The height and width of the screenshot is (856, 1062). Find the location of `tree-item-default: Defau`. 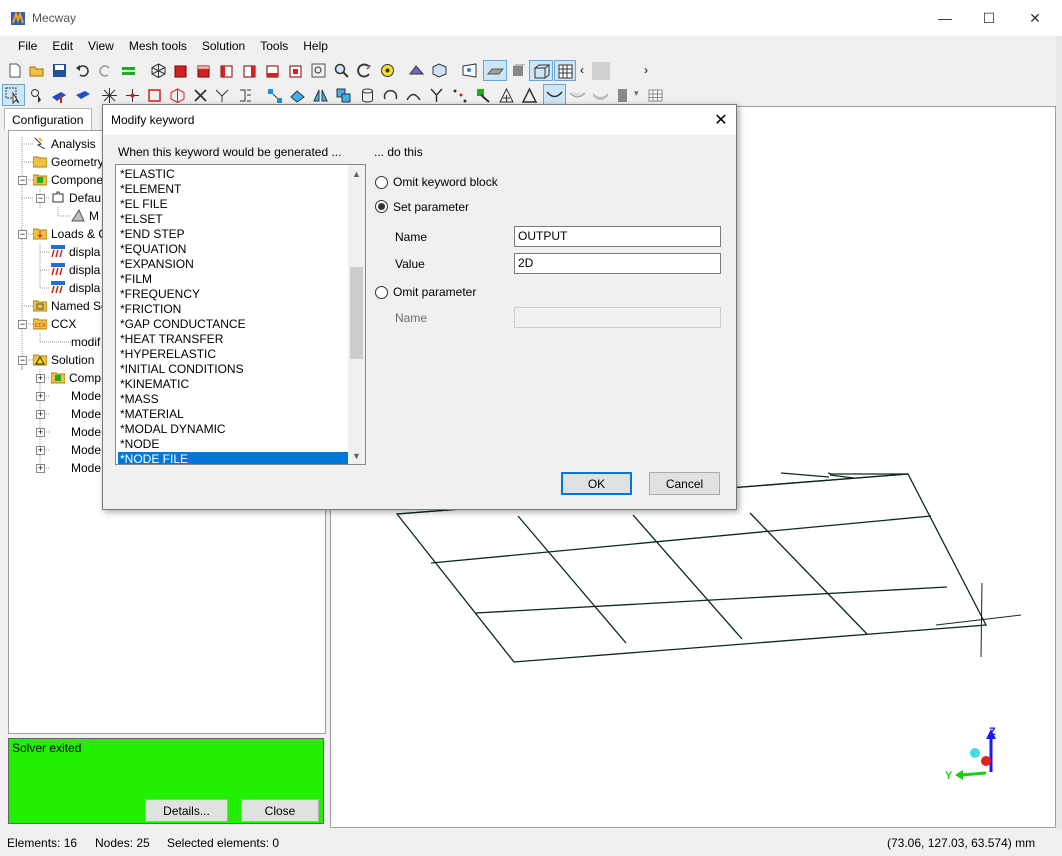

tree-item-default: Defau is located at coordinates (76, 198).